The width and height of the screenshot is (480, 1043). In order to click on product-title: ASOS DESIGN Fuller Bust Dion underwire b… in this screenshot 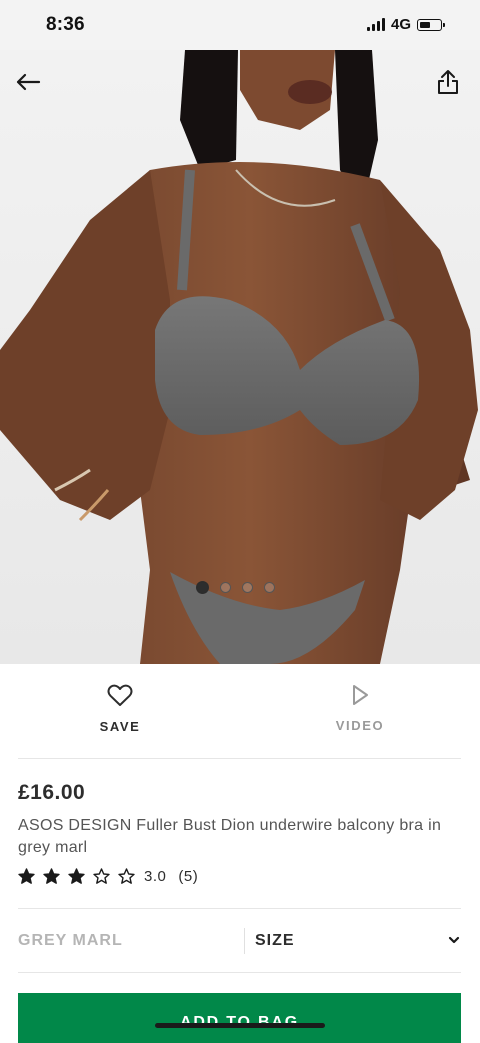, I will do `click(230, 836)`.